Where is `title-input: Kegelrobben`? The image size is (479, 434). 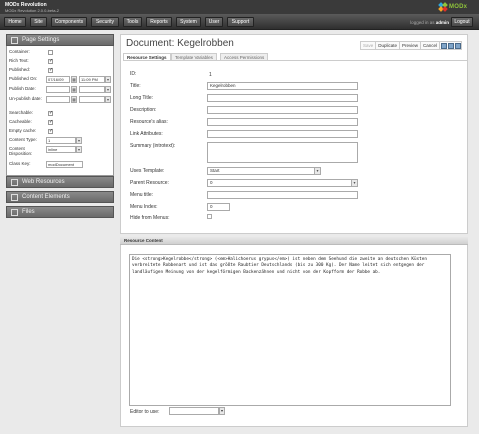 title-input: Kegelrobben is located at coordinates (282, 86).